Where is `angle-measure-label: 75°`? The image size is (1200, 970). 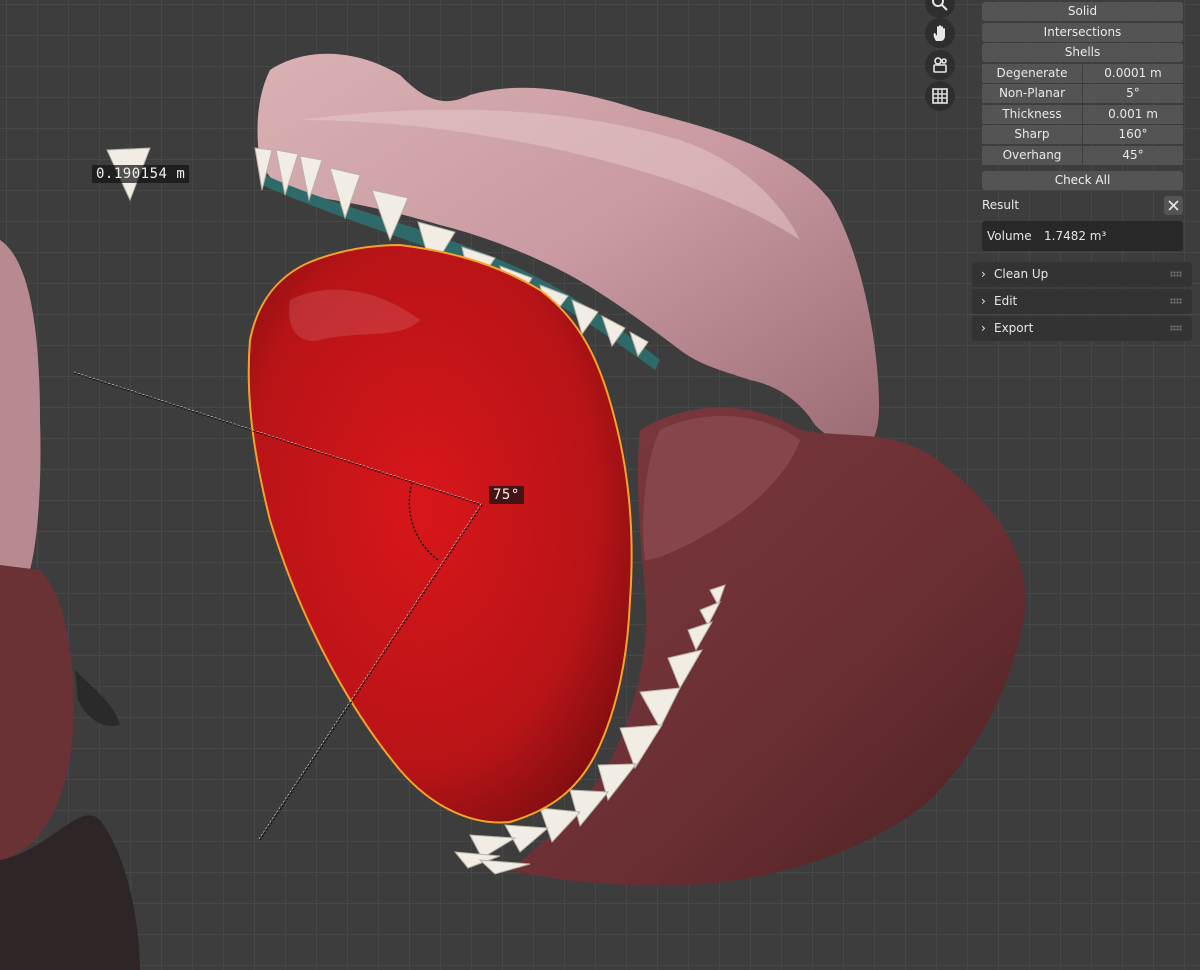
angle-measure-label: 75° is located at coordinates (506, 495).